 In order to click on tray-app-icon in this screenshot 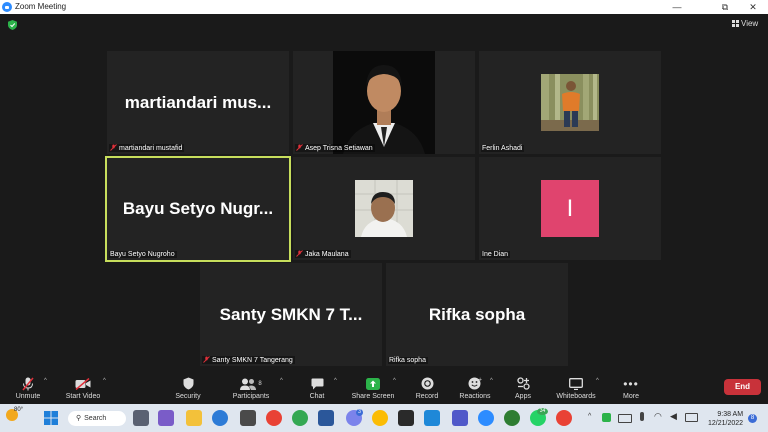, I will do `click(606, 417)`.